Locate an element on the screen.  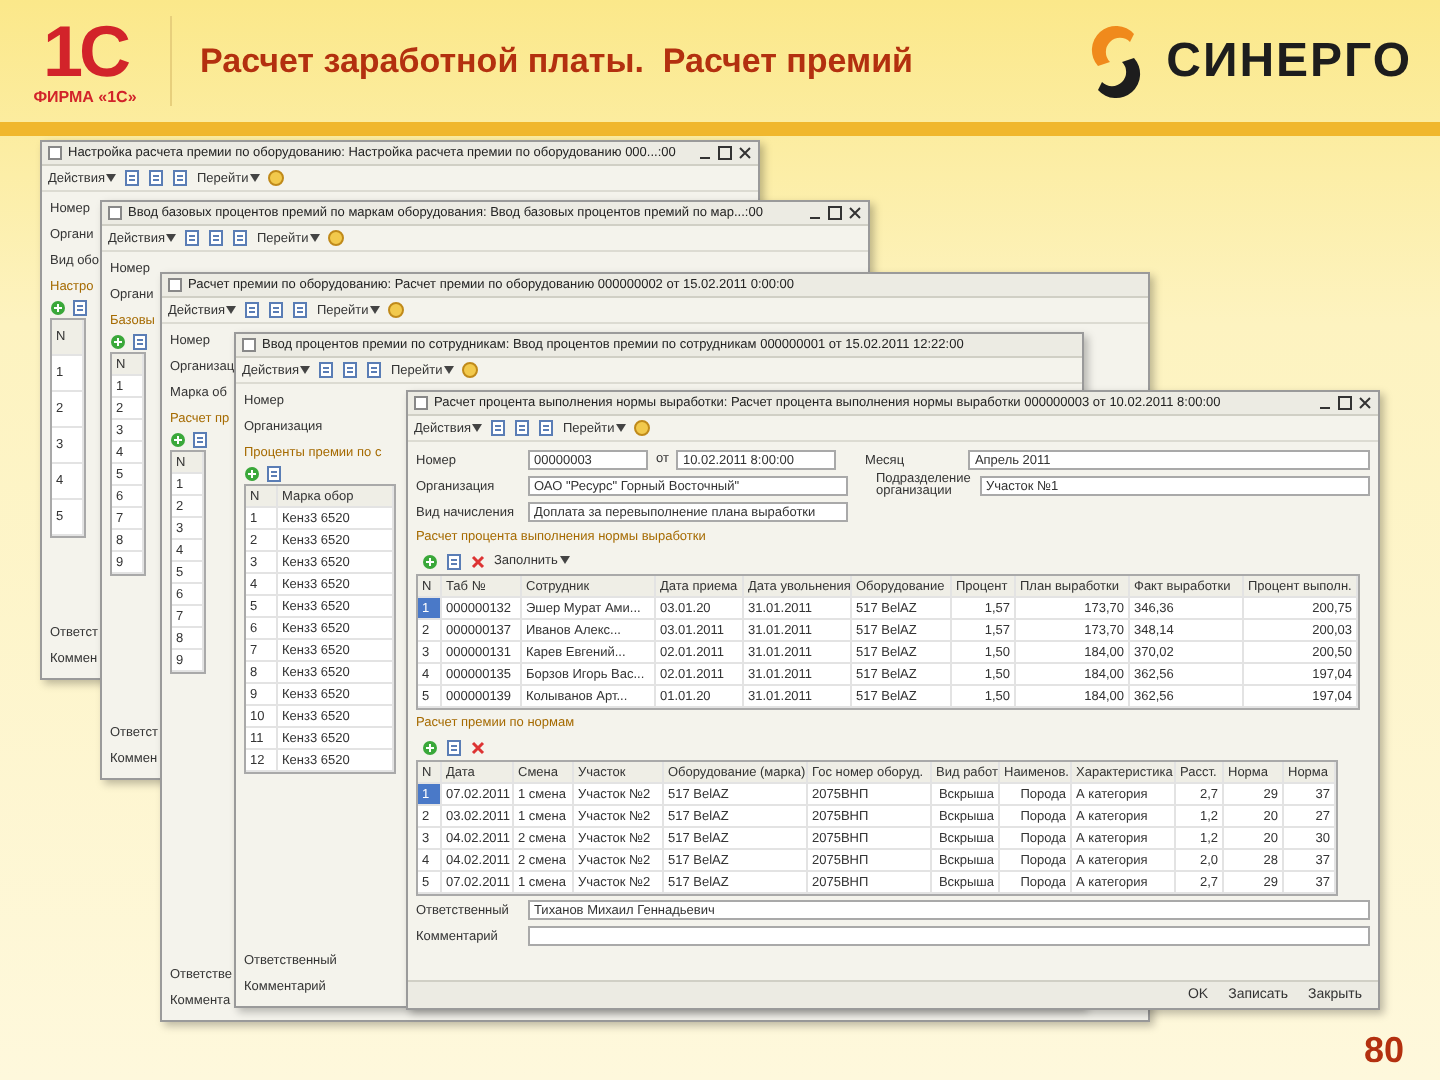
logo-caption: ФИРМА «1С» is located at coordinates (85, 97).